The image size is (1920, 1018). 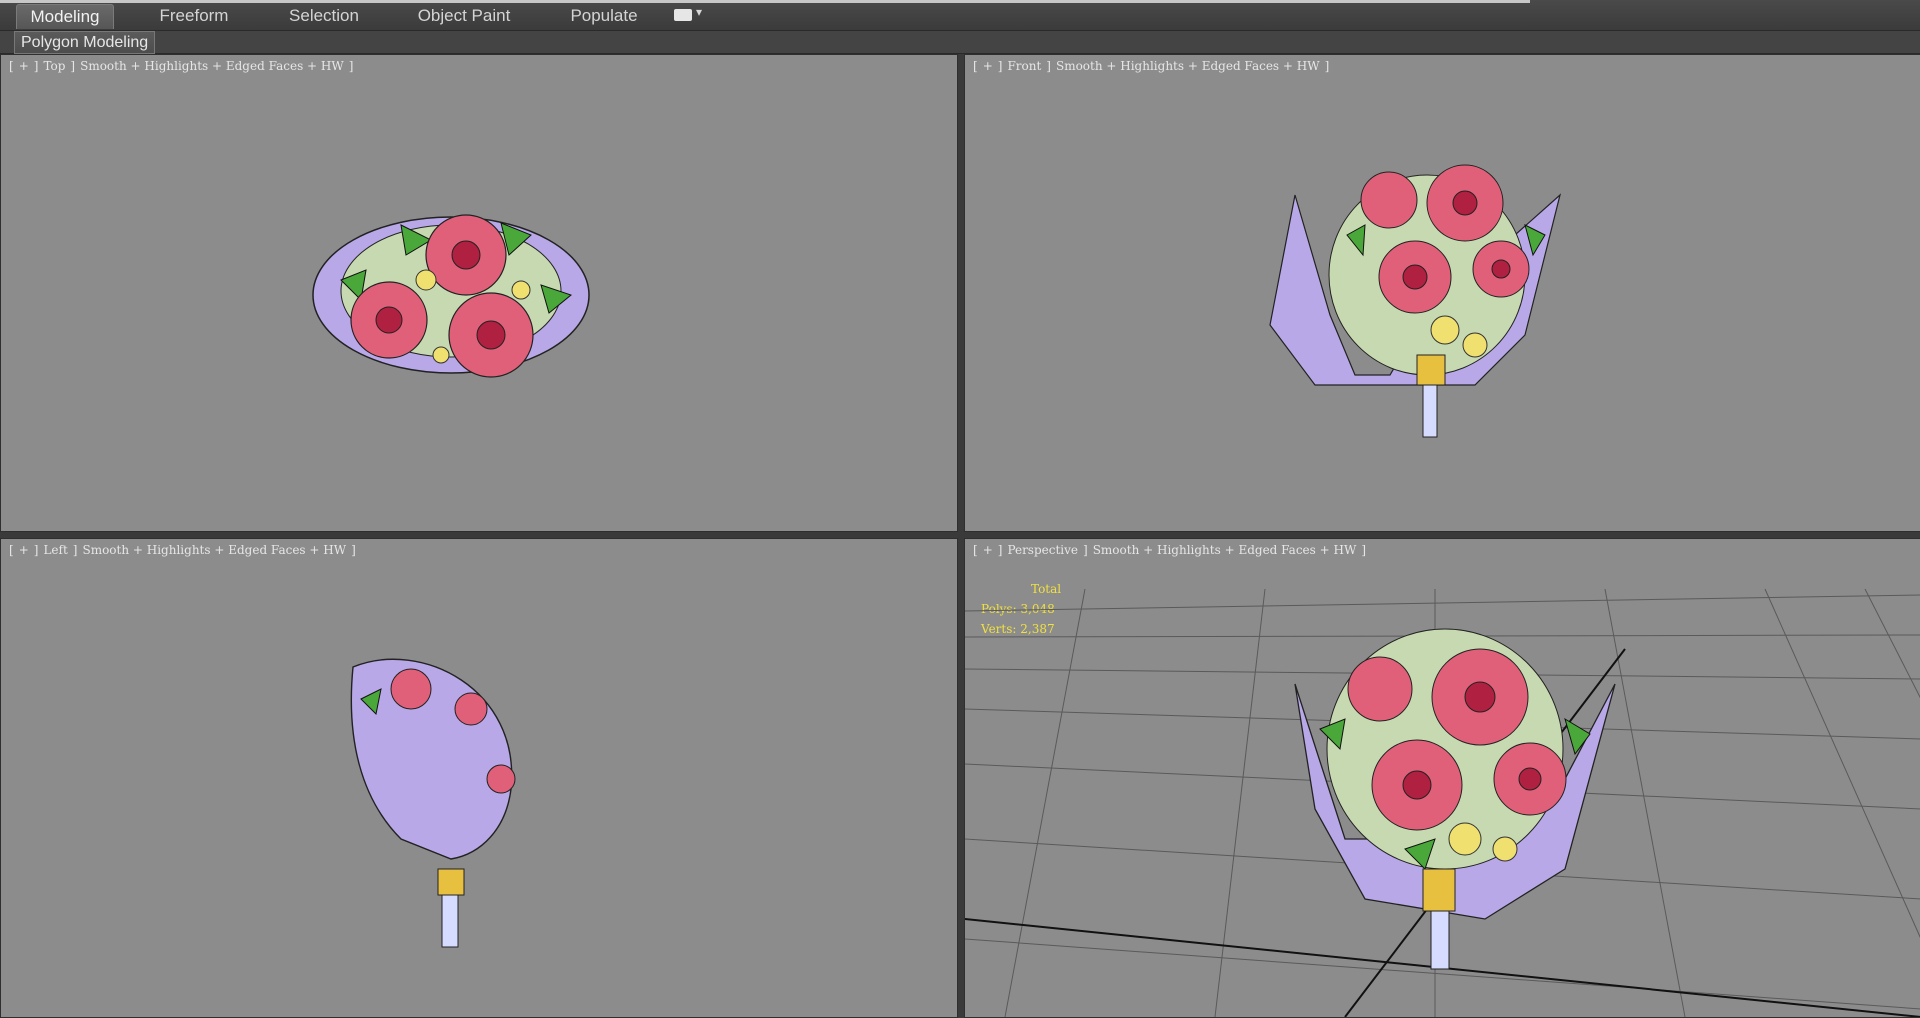 What do you see at coordinates (464, 16) in the screenshot?
I see `tab-object-paint: Object Paint` at bounding box center [464, 16].